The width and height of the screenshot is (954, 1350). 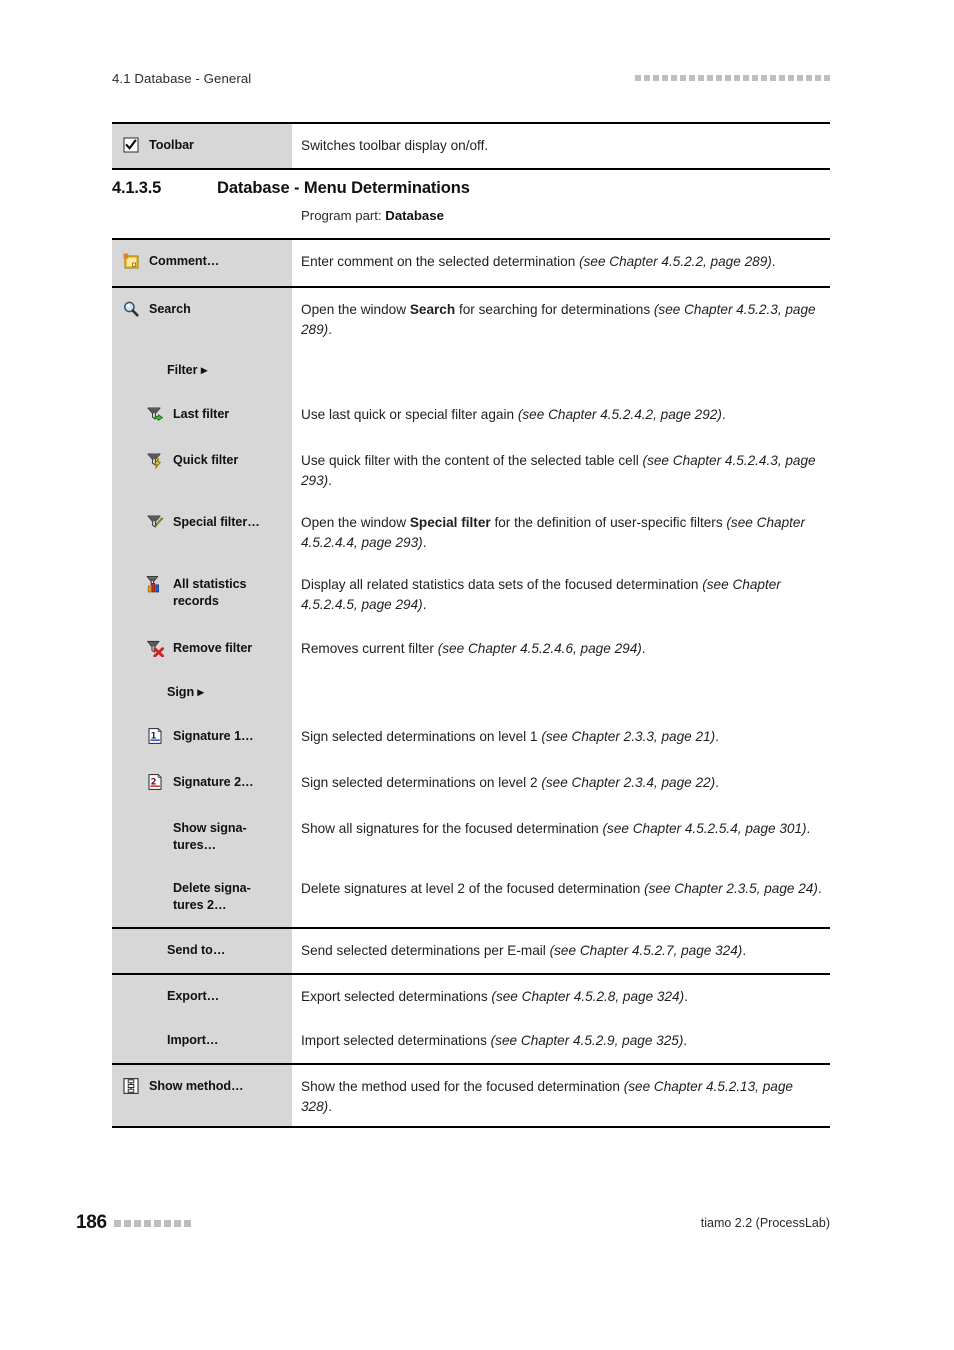 I want to click on menu-row-label: All statistics records, so click(x=210, y=592).